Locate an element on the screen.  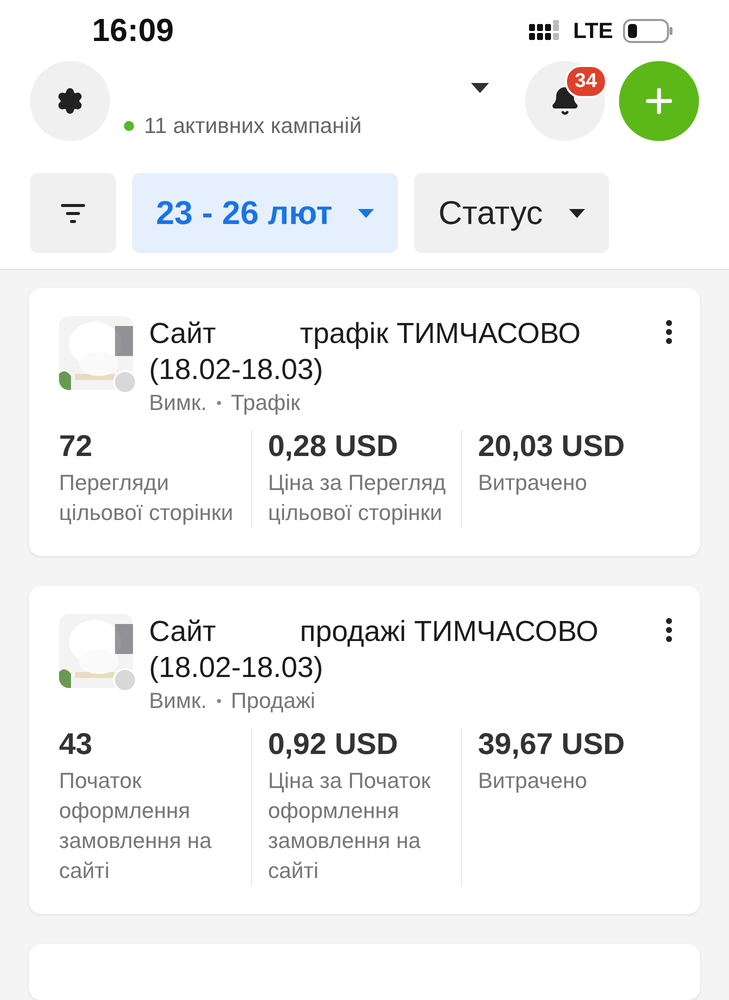
metric-label: Ціна за Перегляд цільової сторінки is located at coordinates (357, 498).